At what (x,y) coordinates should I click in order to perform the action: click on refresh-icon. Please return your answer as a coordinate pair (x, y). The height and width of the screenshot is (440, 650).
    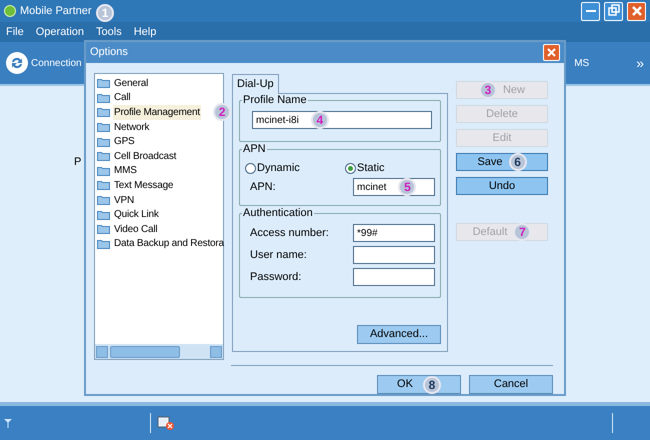
    Looking at the image, I should click on (17, 63).